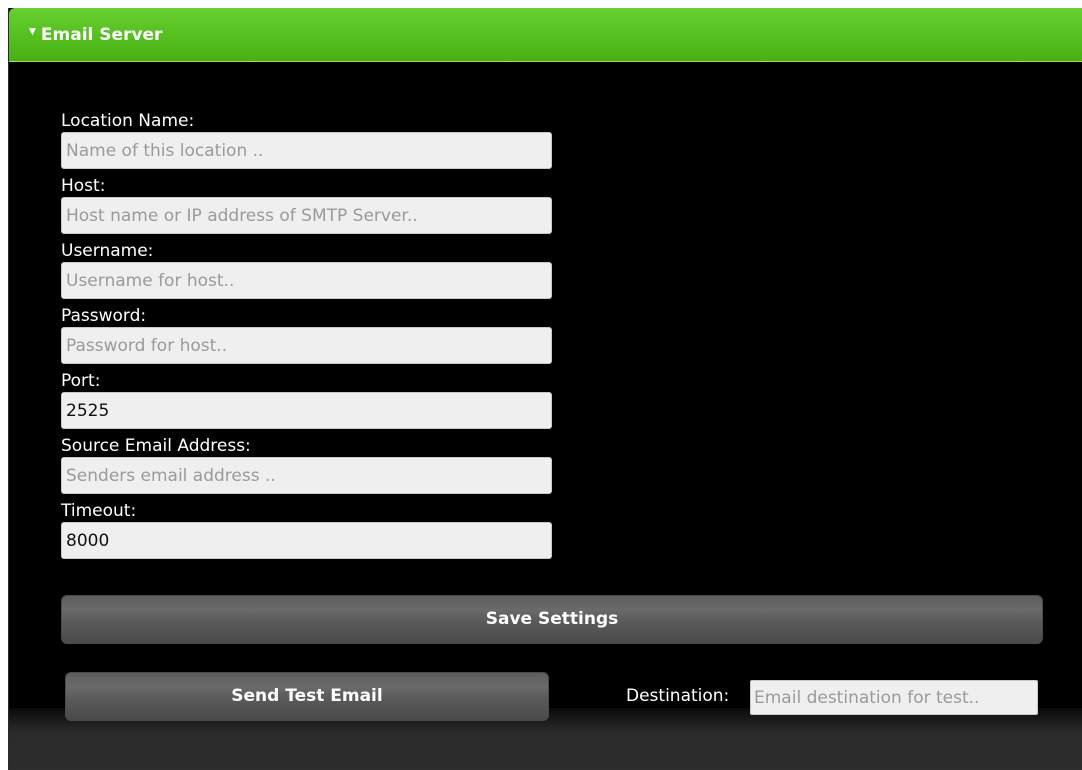 The image size is (1082, 770). What do you see at coordinates (306, 150) in the screenshot?
I see `location-name-input` at bounding box center [306, 150].